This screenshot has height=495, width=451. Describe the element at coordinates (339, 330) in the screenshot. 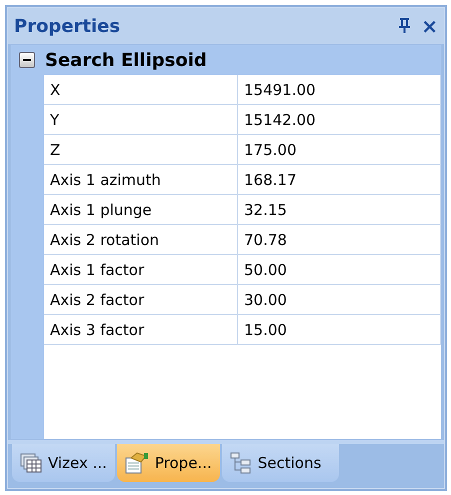

I see `property-value: 15.00` at that location.